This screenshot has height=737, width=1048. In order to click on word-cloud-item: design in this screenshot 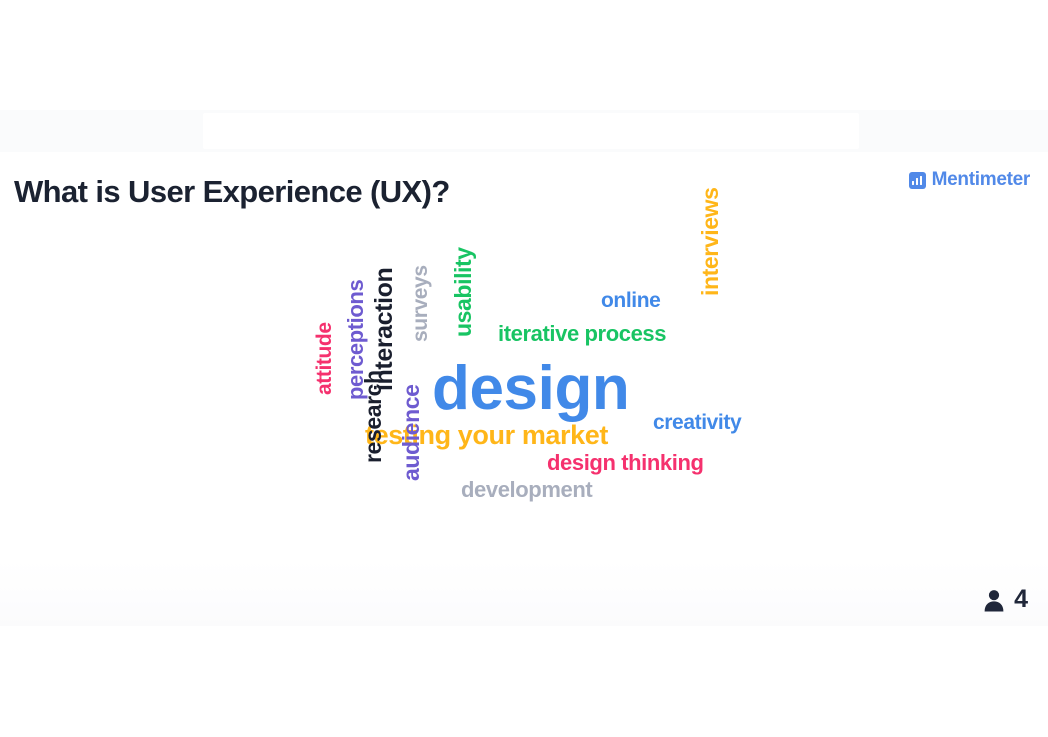, I will do `click(531, 388)`.